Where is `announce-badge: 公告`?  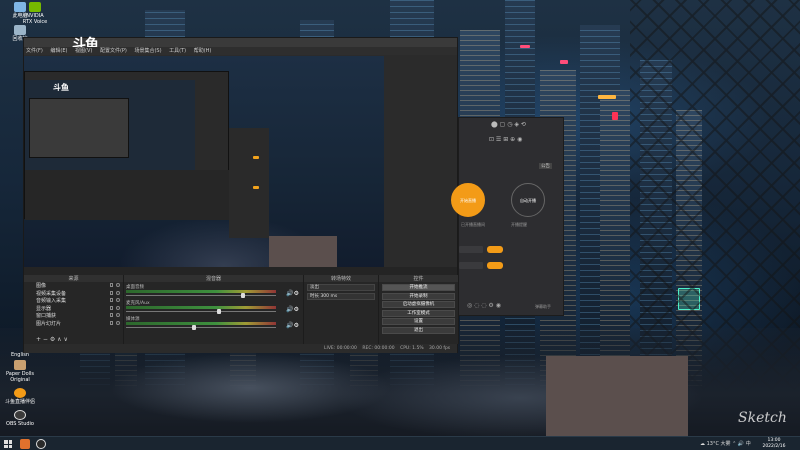
announce-badge: 公告 is located at coordinates (545, 166).